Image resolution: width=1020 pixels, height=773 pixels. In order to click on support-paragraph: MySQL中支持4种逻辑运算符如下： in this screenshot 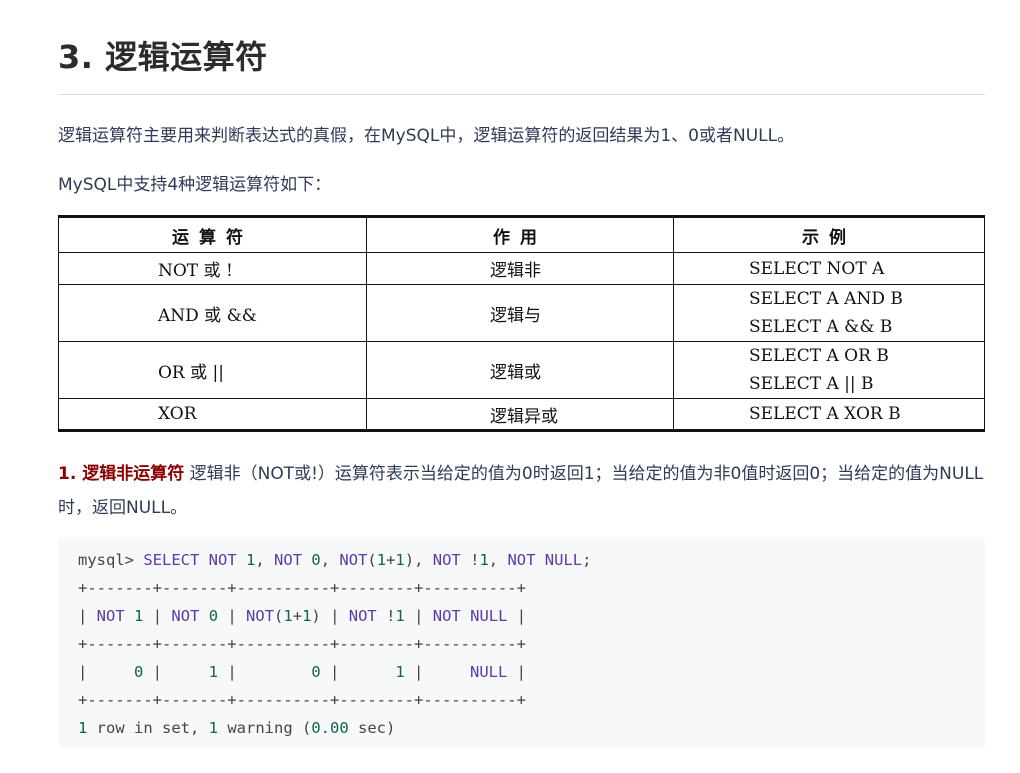, I will do `click(195, 185)`.